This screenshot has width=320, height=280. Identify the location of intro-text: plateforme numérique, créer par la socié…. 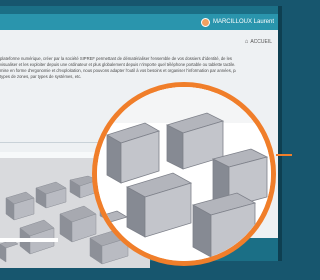
(118, 68).